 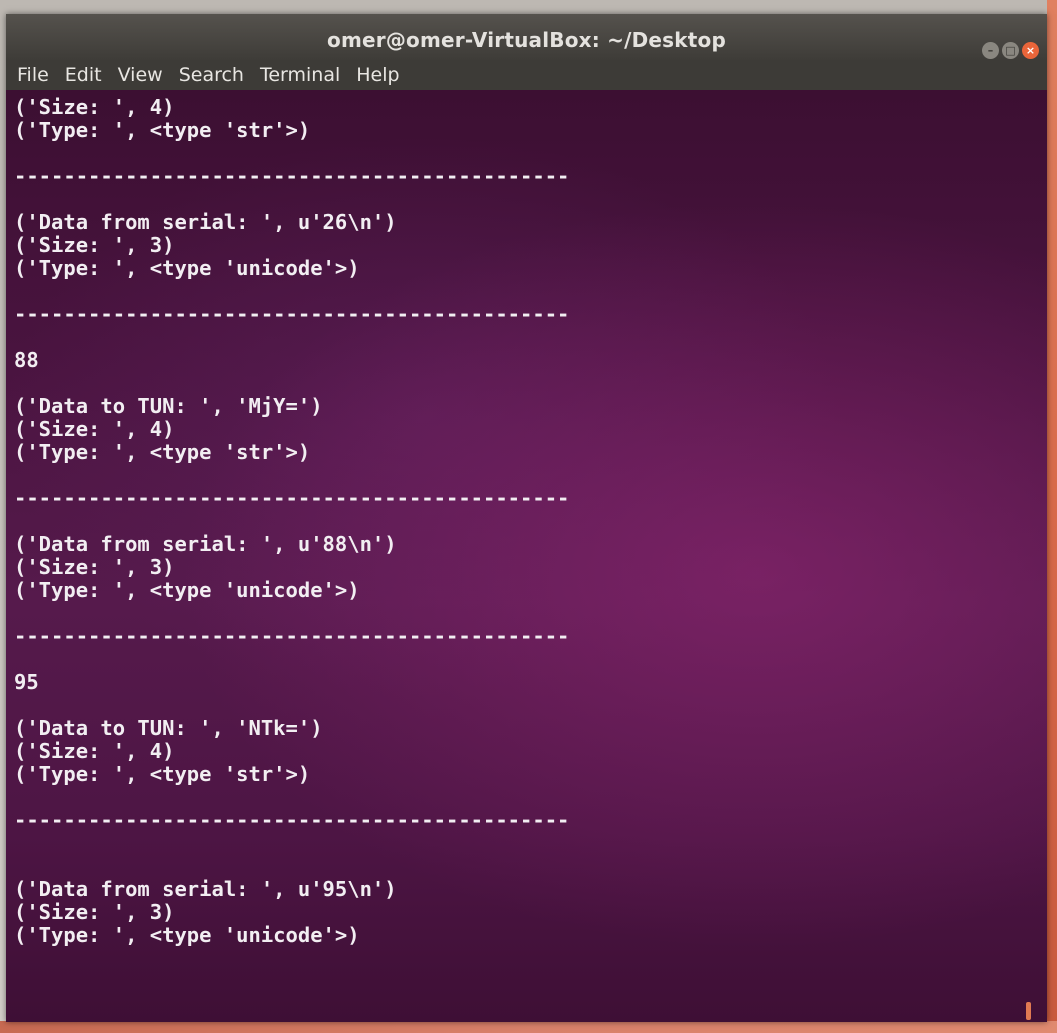 I want to click on menu-help: Help, so click(x=377, y=75).